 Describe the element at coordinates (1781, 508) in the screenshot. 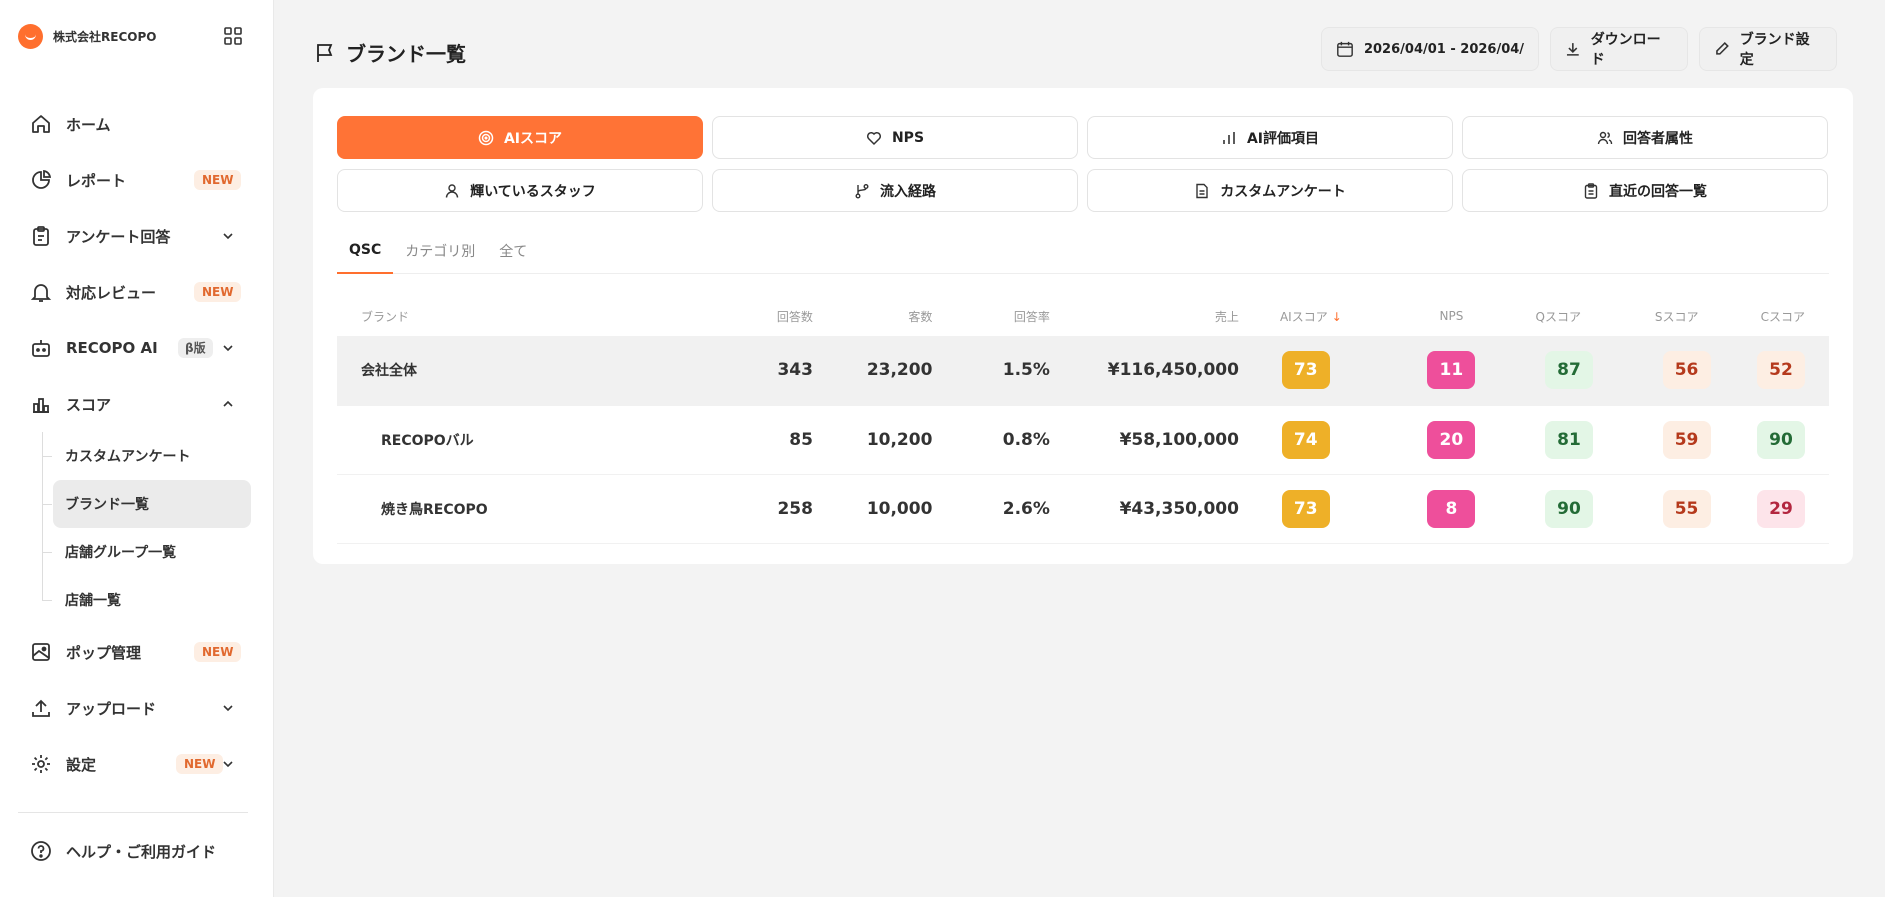

I see `c-score-pill: 29` at that location.